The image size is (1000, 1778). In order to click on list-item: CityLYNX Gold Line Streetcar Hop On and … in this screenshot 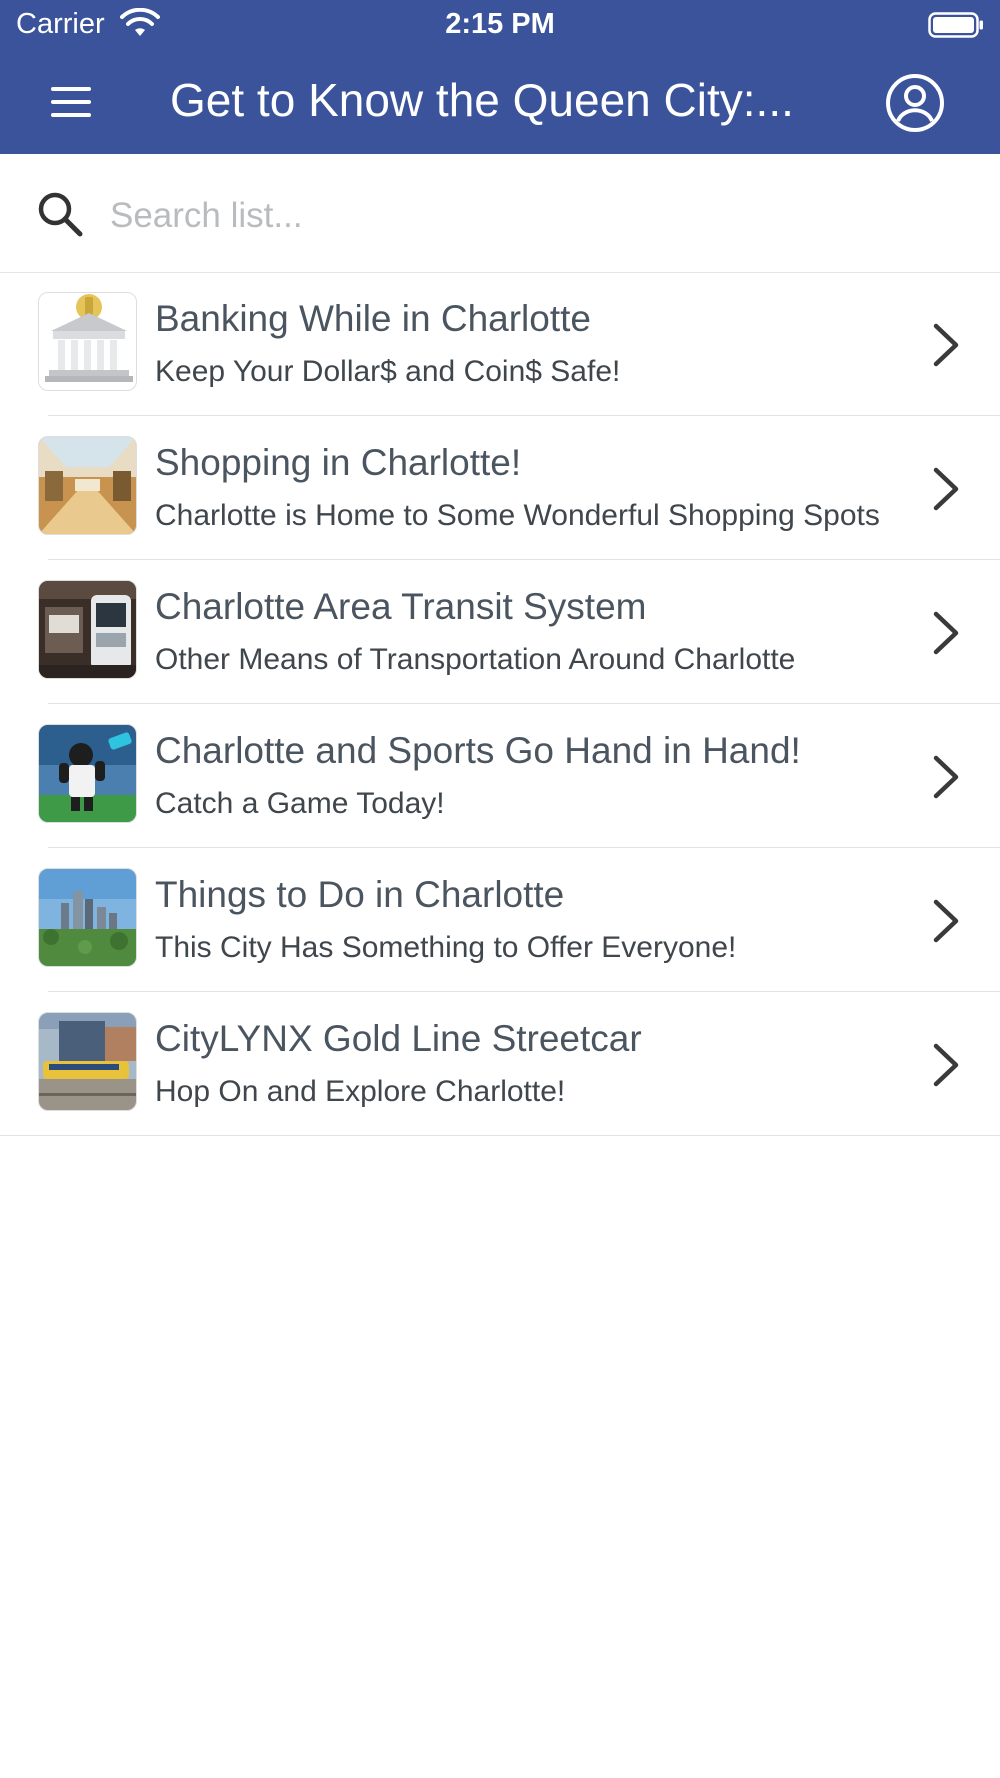, I will do `click(500, 1064)`.